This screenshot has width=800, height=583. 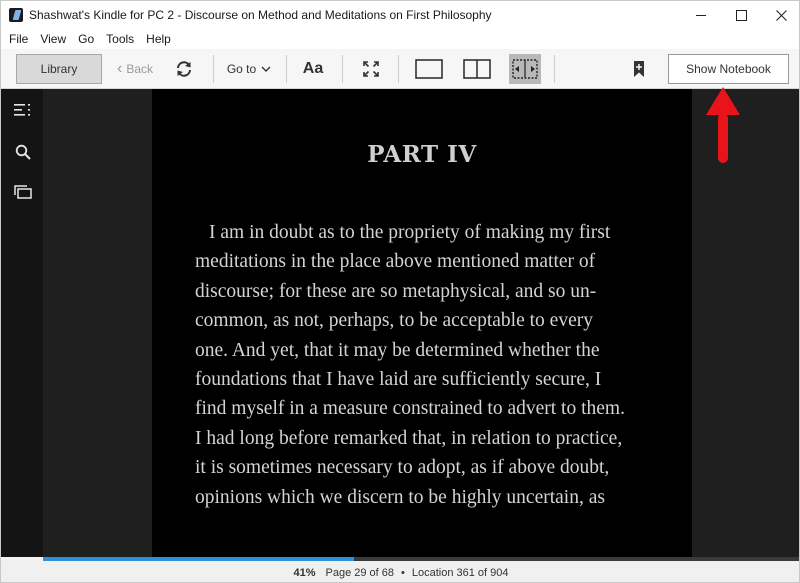 What do you see at coordinates (304, 572) in the screenshot?
I see `progress-percent: 41%` at bounding box center [304, 572].